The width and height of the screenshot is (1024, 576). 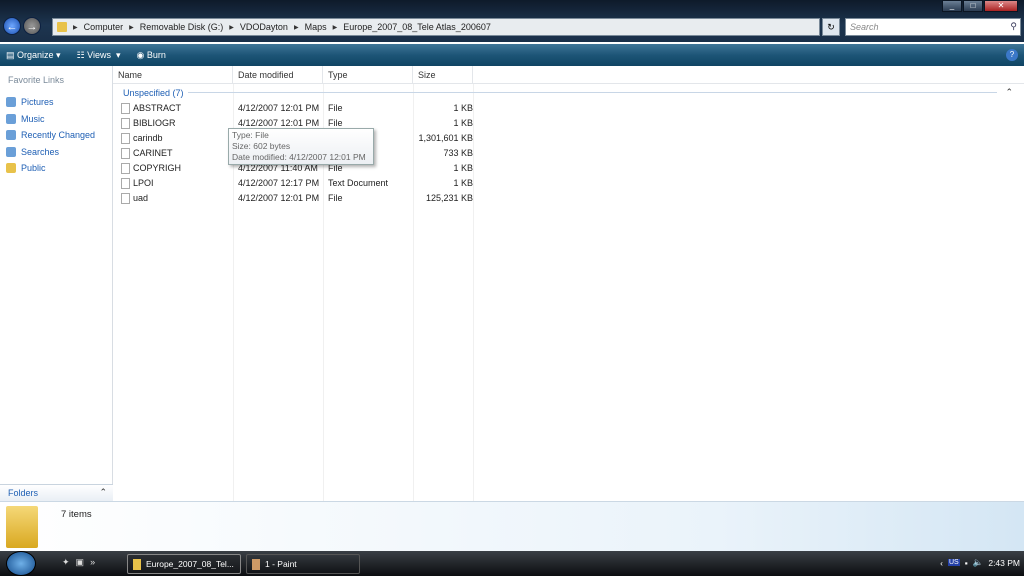 I want to click on system-tray: ‹ US ▪ 🔈 2:43 PM, so click(x=980, y=562).